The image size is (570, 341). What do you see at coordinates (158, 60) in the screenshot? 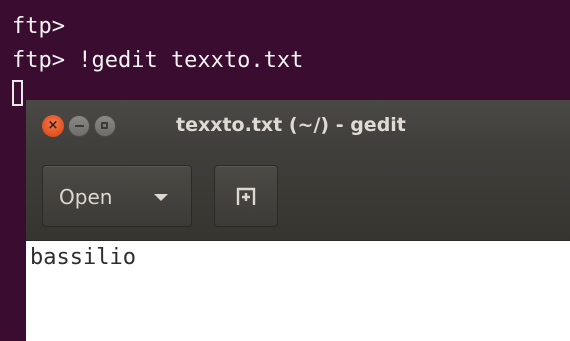
I see `terminal-line: ftp> !gedit texxto.txt` at bounding box center [158, 60].